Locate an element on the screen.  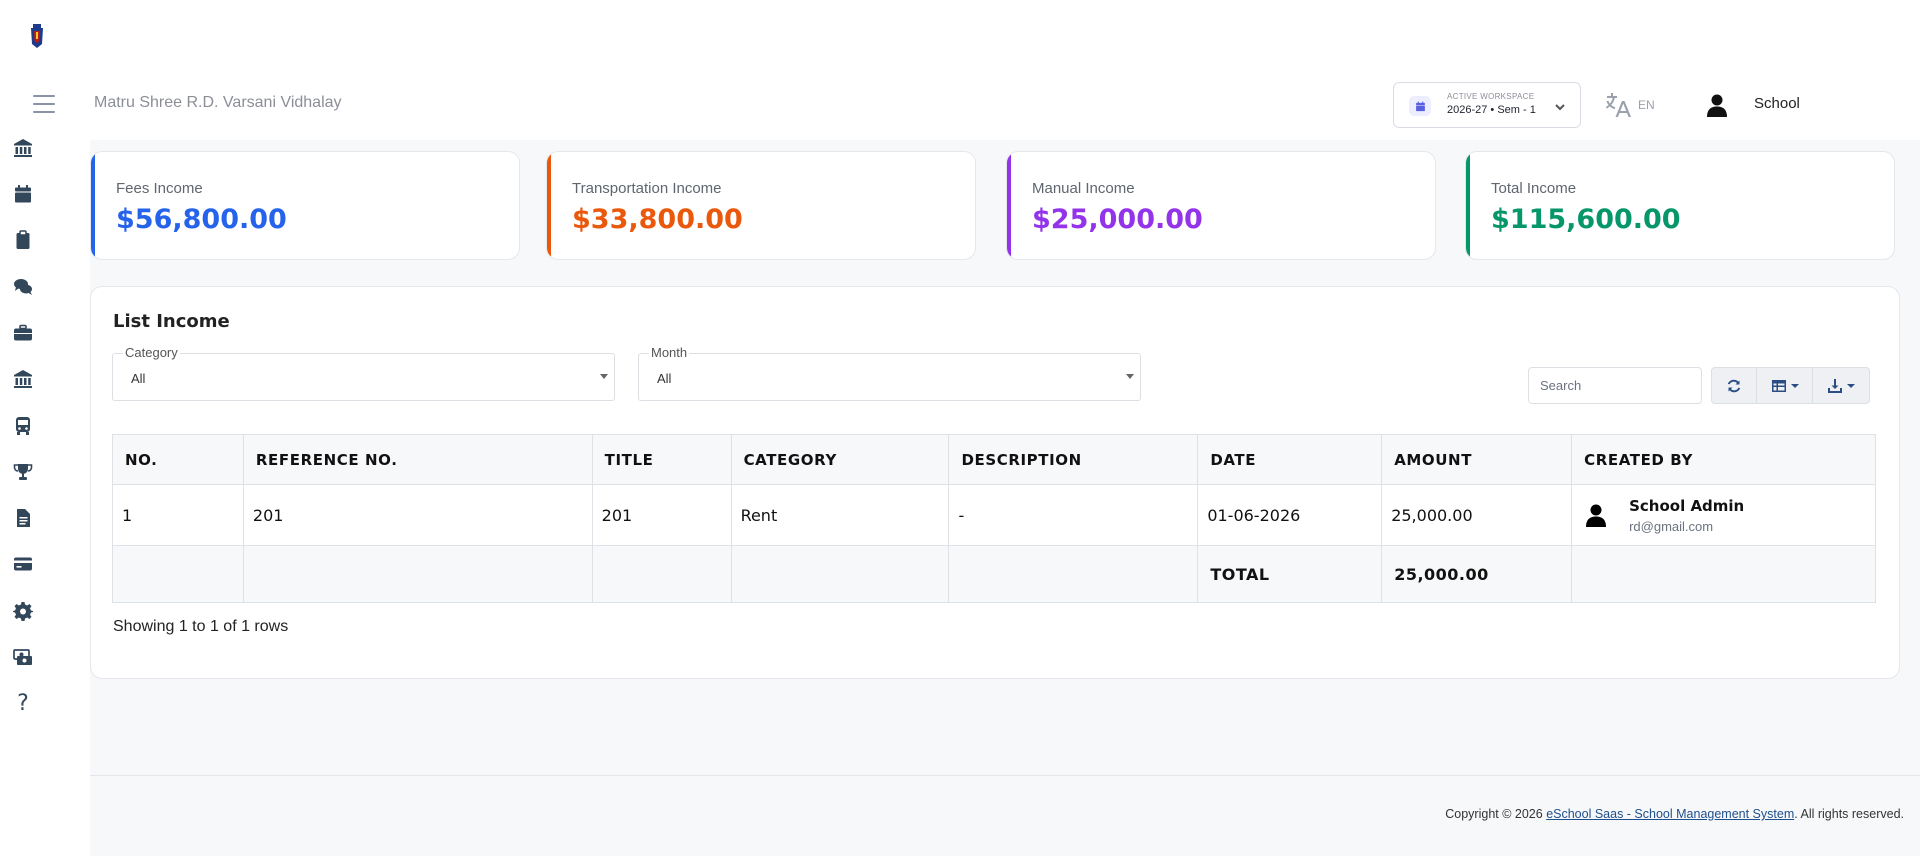
column-header-category: CATEGORY is located at coordinates (840, 459).